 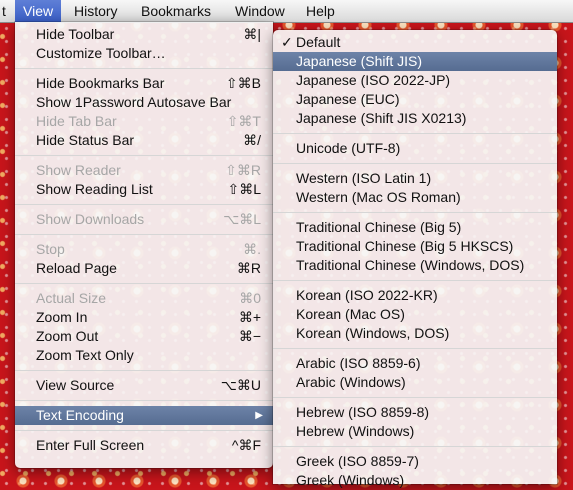 I want to click on shortcut: ⌥⌘L, so click(x=242, y=219).